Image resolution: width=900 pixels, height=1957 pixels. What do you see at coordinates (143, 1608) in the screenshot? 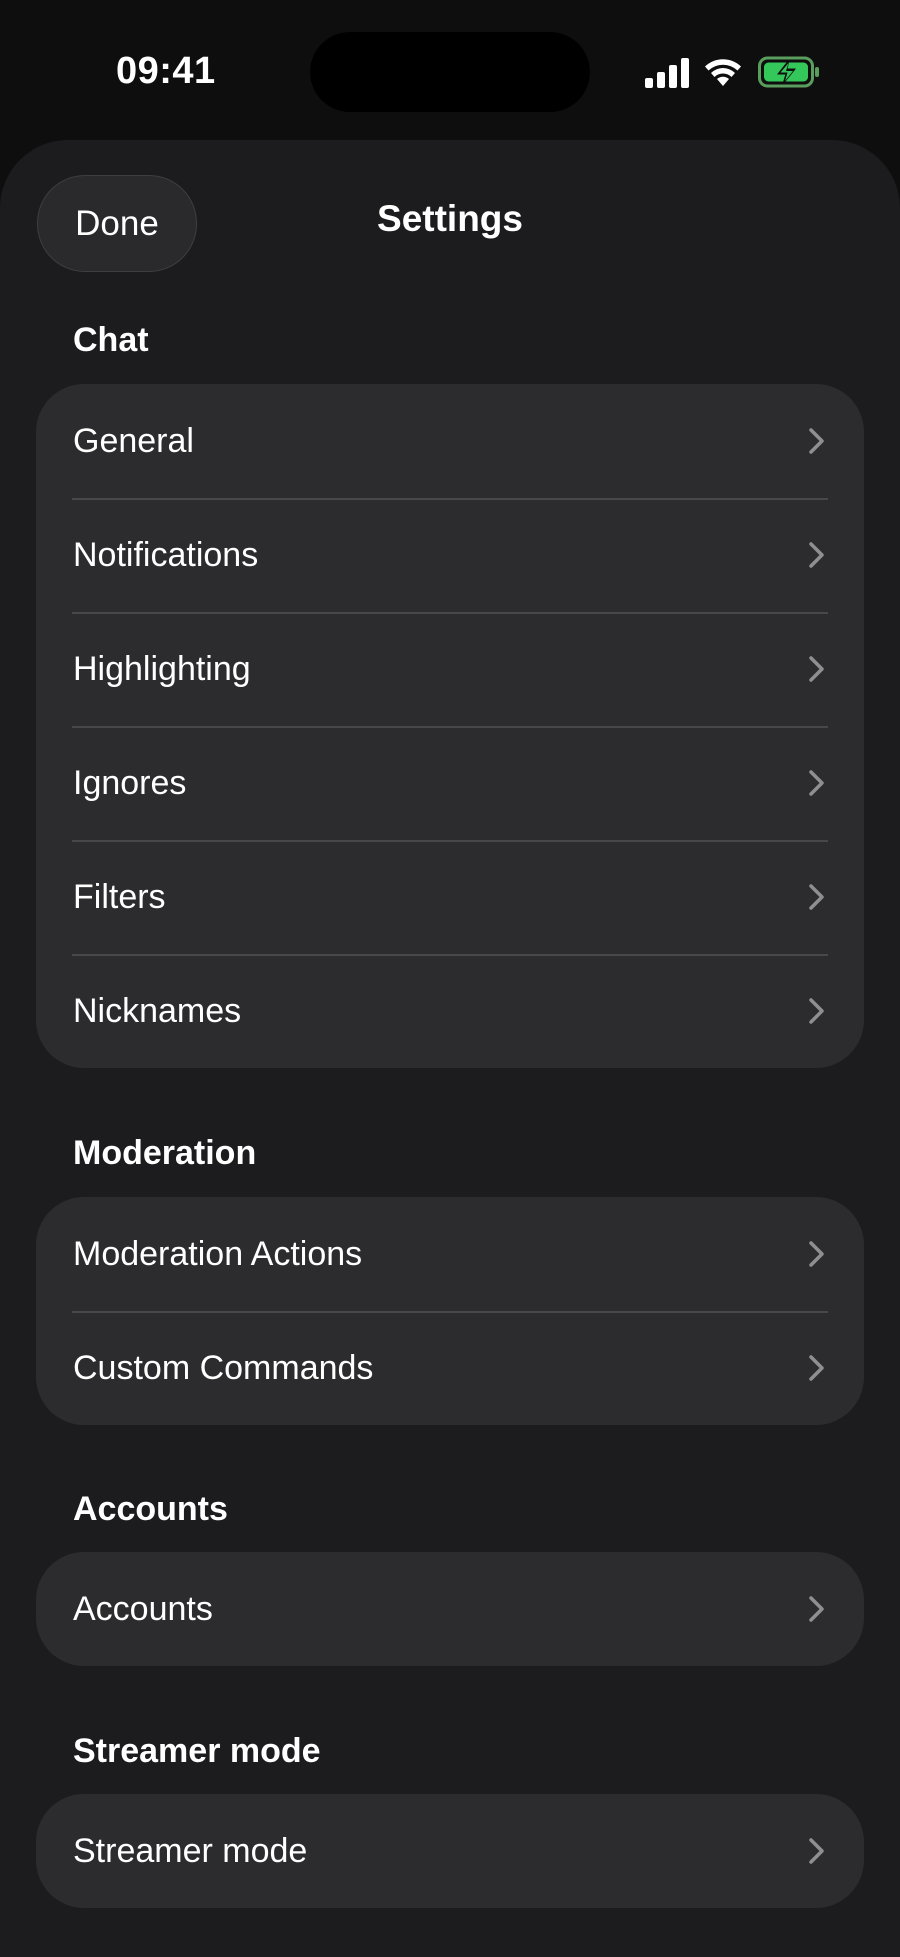
I see `row-label: Accounts` at bounding box center [143, 1608].